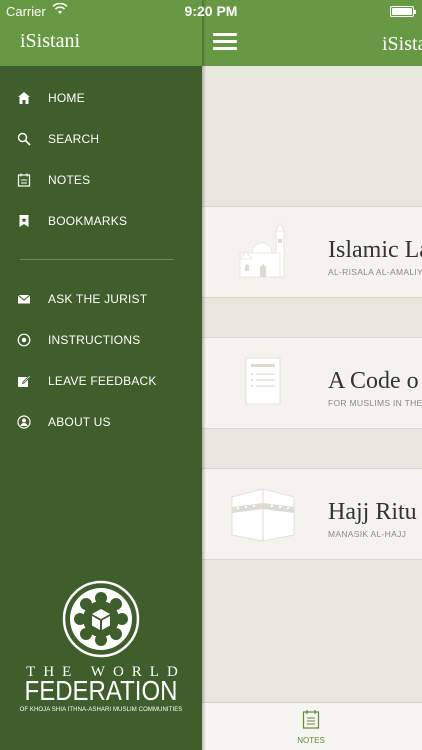 The image size is (422, 750). I want to click on battery-icon, so click(403, 11).